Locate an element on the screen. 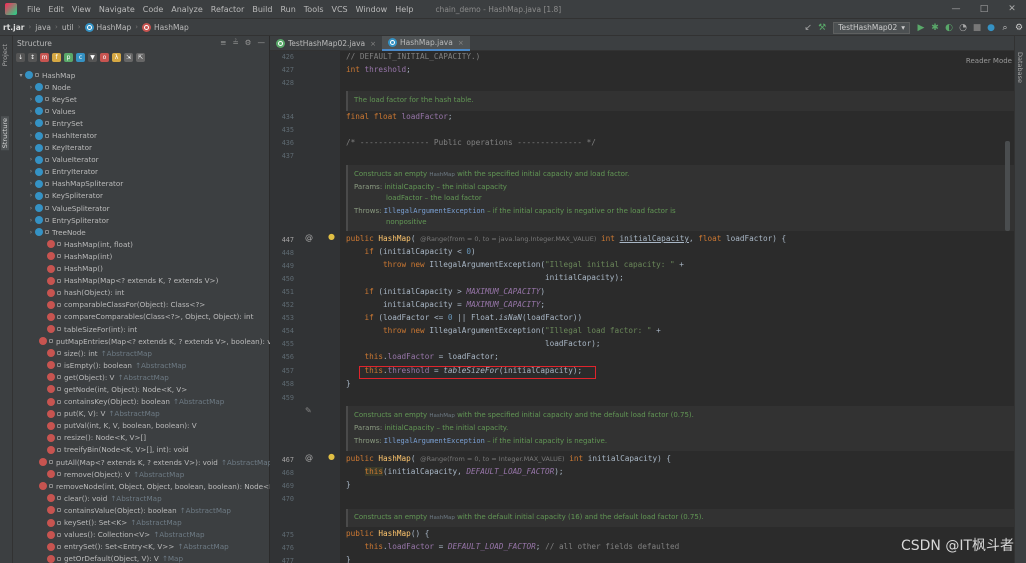  tree-method-item: getOrDefault(Object, V): V ↑Map is located at coordinates (141, 558).